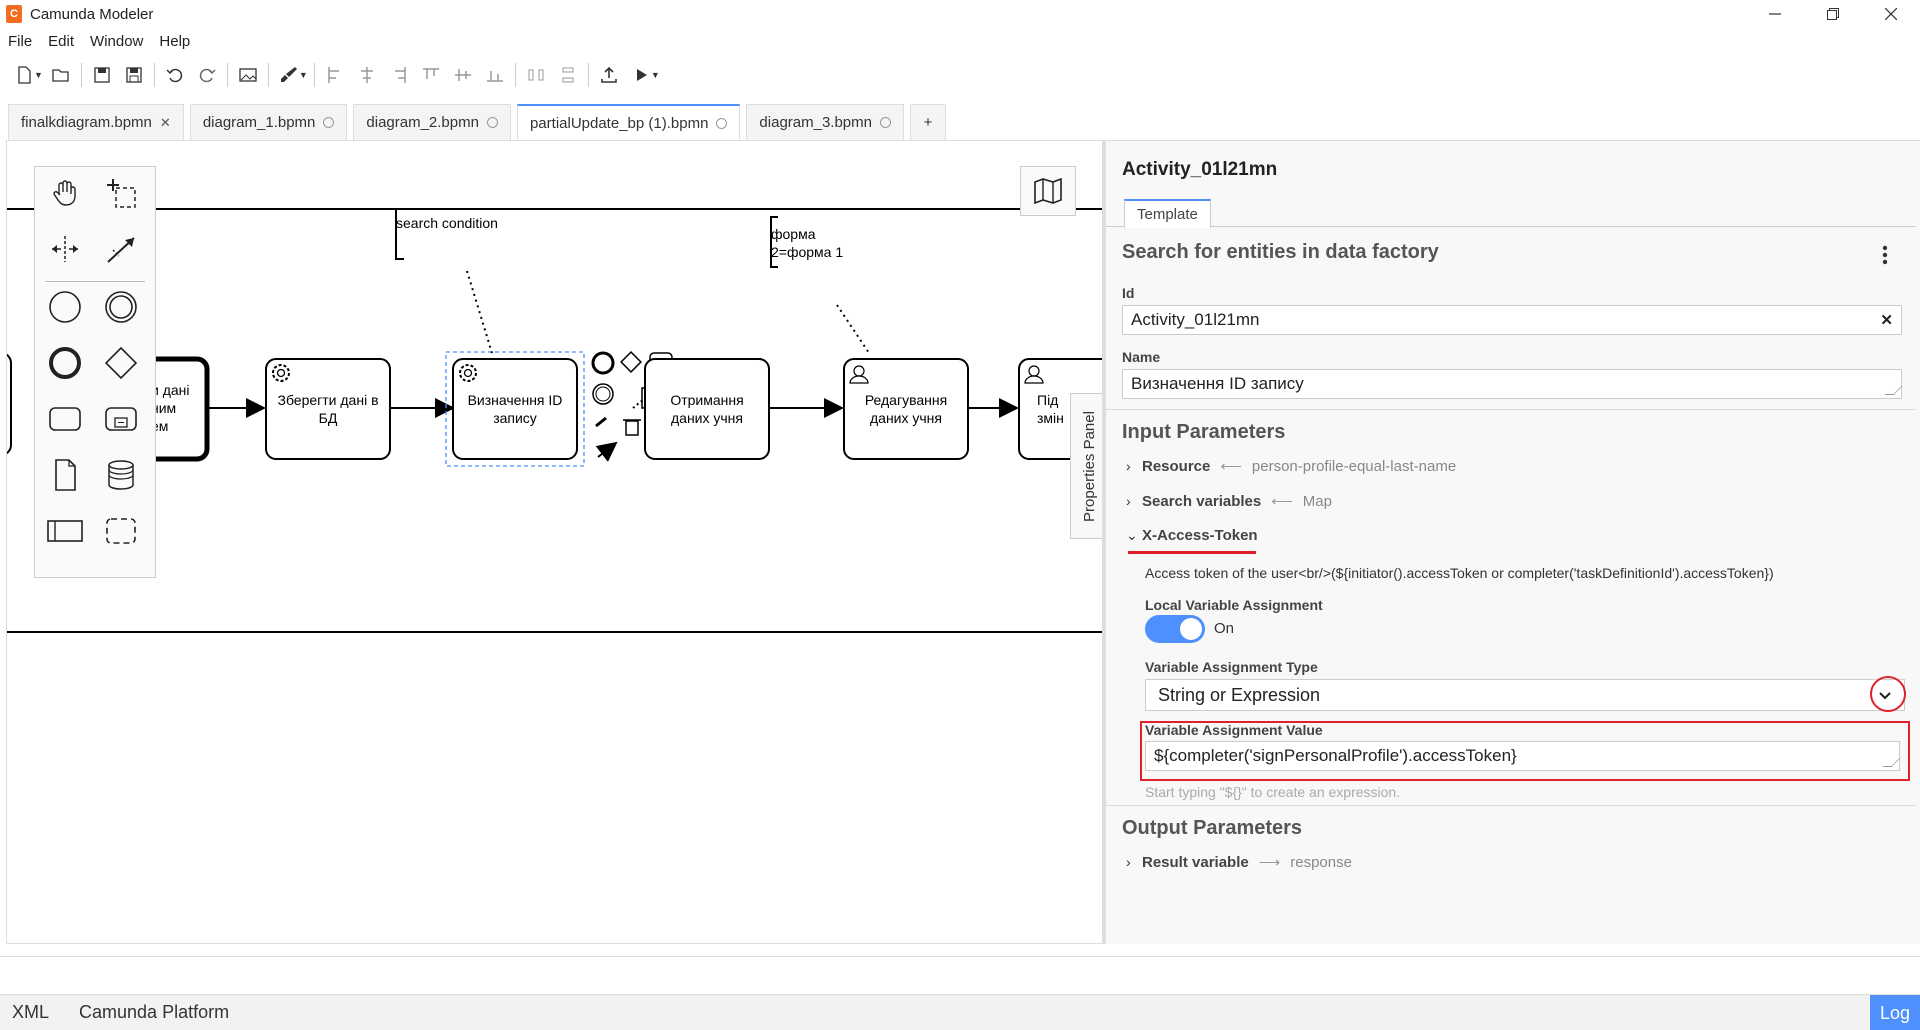 The width and height of the screenshot is (1920, 1030). What do you see at coordinates (175, 75) in the screenshot?
I see `undo-button` at bounding box center [175, 75].